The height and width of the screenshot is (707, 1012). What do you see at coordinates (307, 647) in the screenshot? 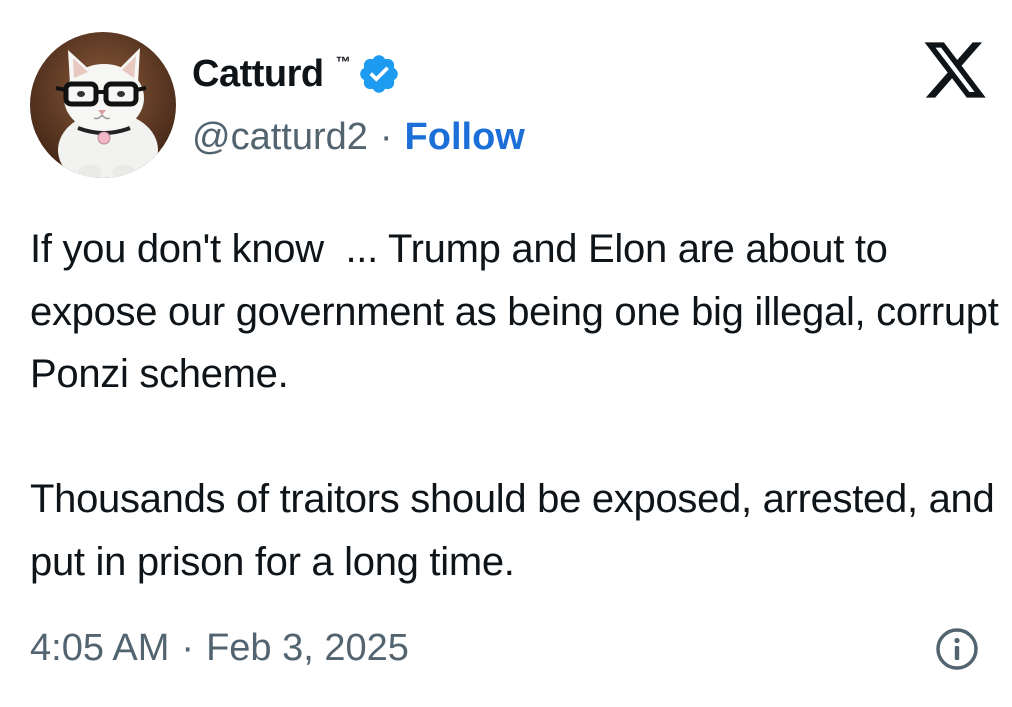
I see `tweet-date: Feb 3, 2025` at bounding box center [307, 647].